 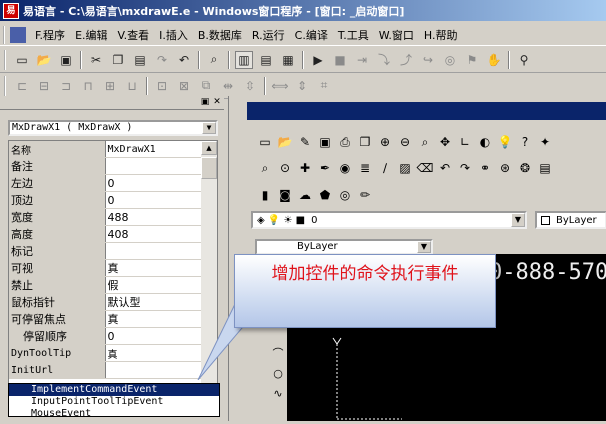 What do you see at coordinates (162, 86) in the screenshot?
I see `same-width-icon: ⊡` at bounding box center [162, 86].